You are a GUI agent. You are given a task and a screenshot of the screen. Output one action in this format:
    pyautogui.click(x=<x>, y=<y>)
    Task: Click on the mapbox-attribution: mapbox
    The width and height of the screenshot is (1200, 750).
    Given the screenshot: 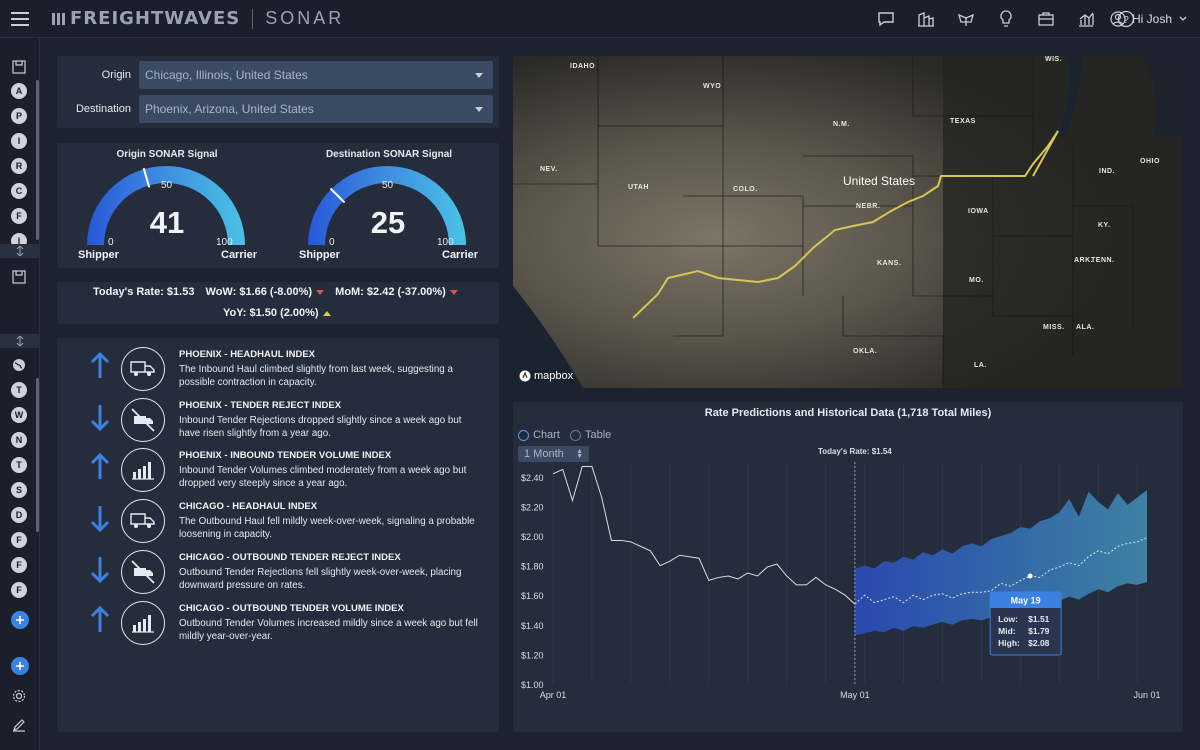 What is the action you would take?
    pyautogui.click(x=546, y=376)
    